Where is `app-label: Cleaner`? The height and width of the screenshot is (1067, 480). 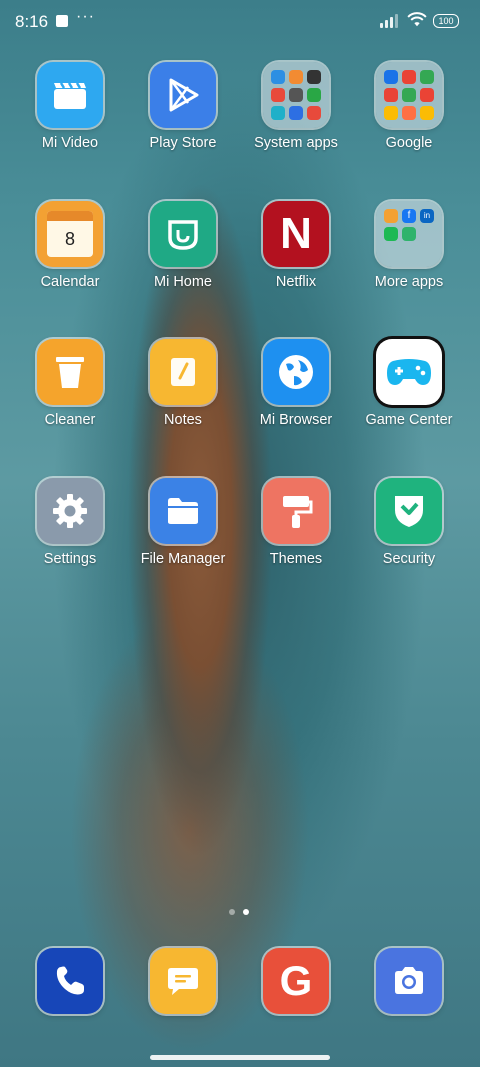
app-label: Cleaner is located at coordinates (70, 420).